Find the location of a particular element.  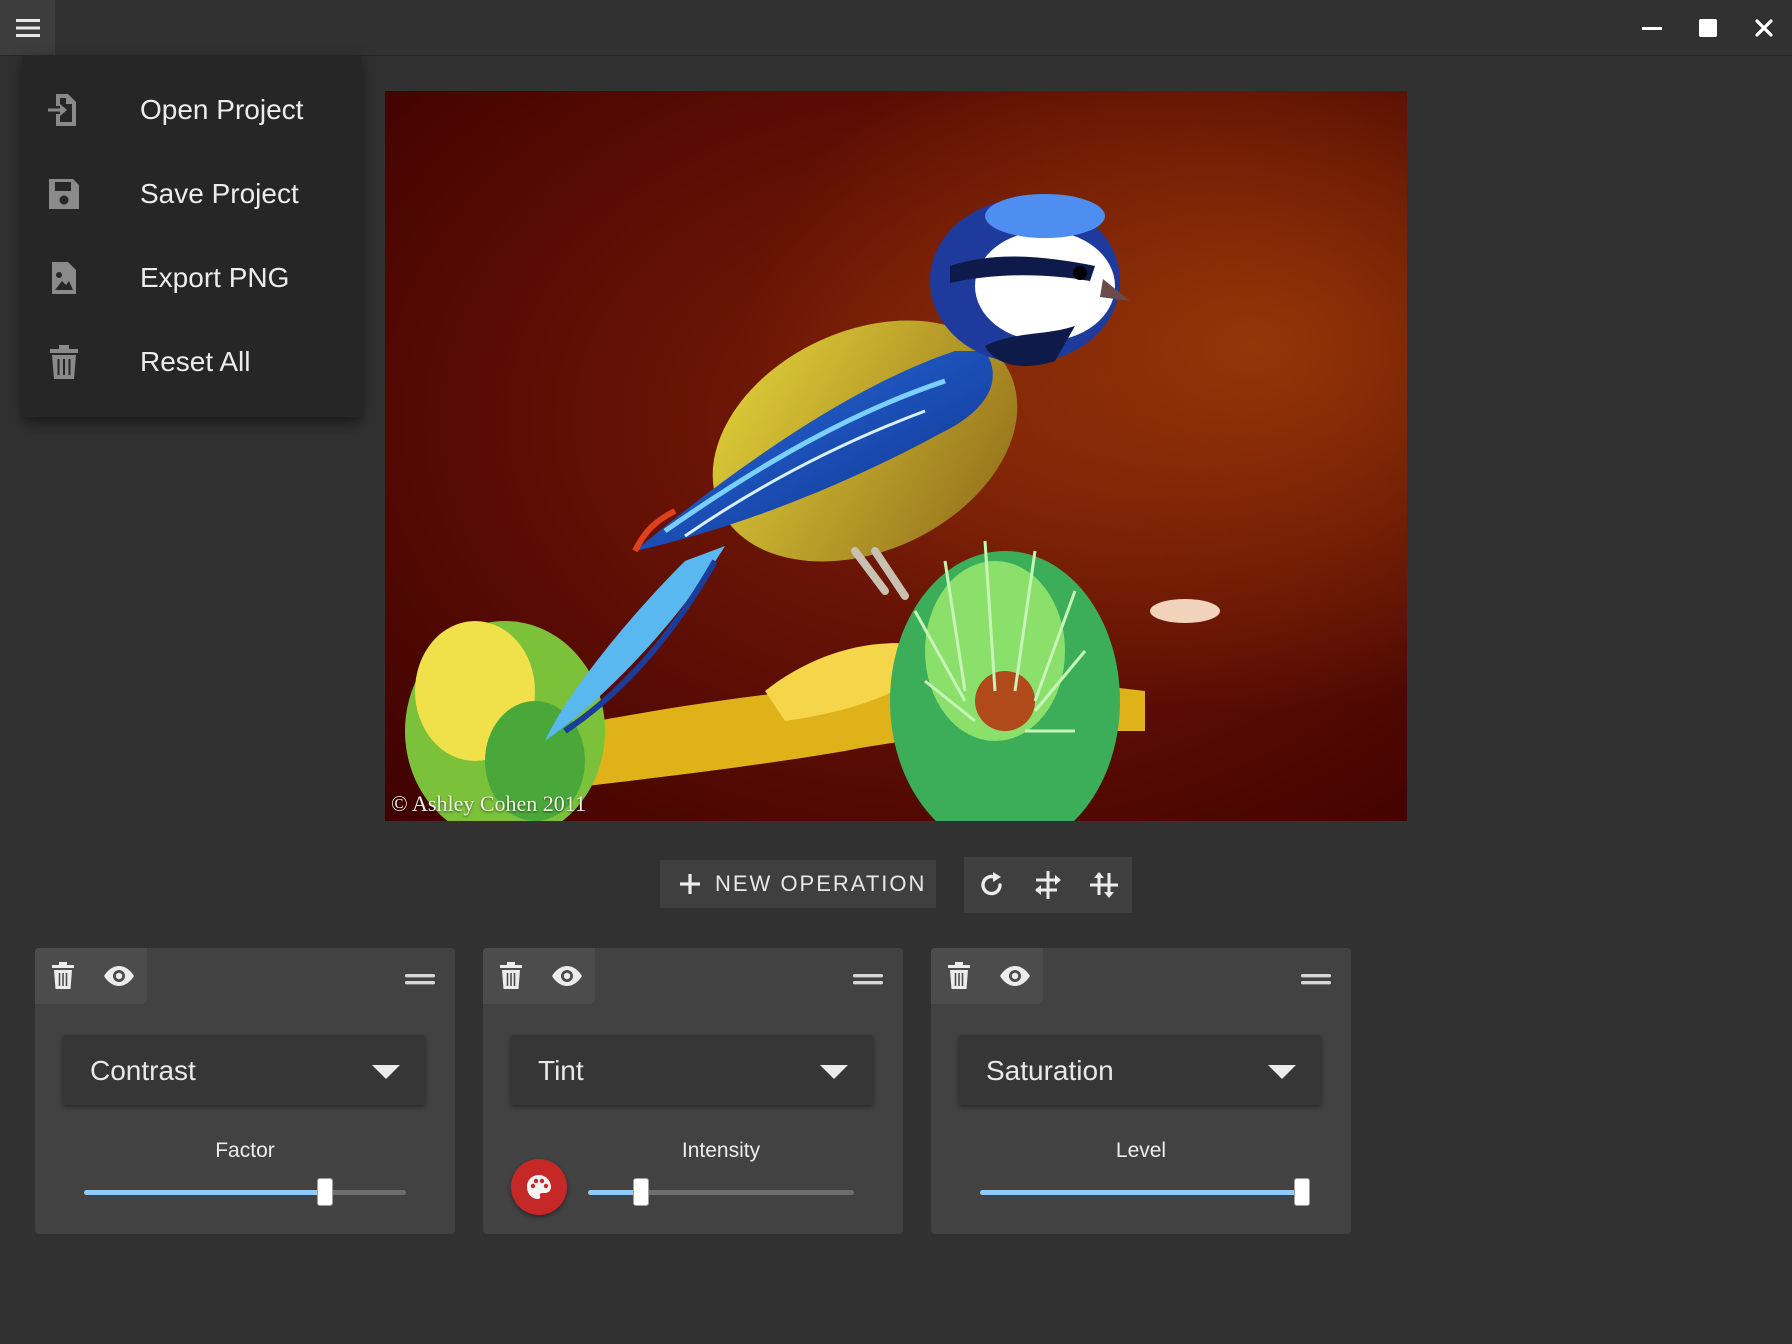

menu-item-open-project: Open Project is located at coordinates (192, 110).